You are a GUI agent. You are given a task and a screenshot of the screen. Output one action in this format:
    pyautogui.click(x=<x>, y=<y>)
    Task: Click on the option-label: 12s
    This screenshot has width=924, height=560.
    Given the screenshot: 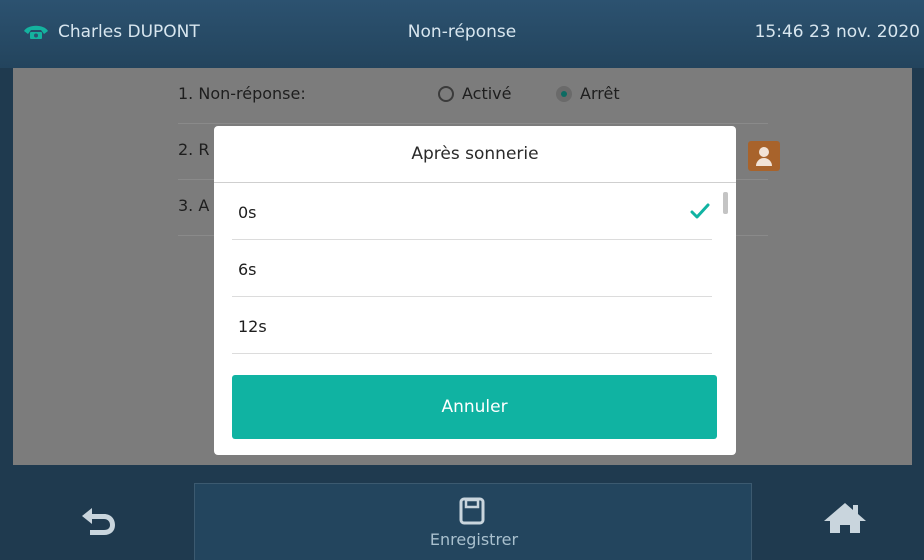 What is the action you would take?
    pyautogui.click(x=252, y=326)
    